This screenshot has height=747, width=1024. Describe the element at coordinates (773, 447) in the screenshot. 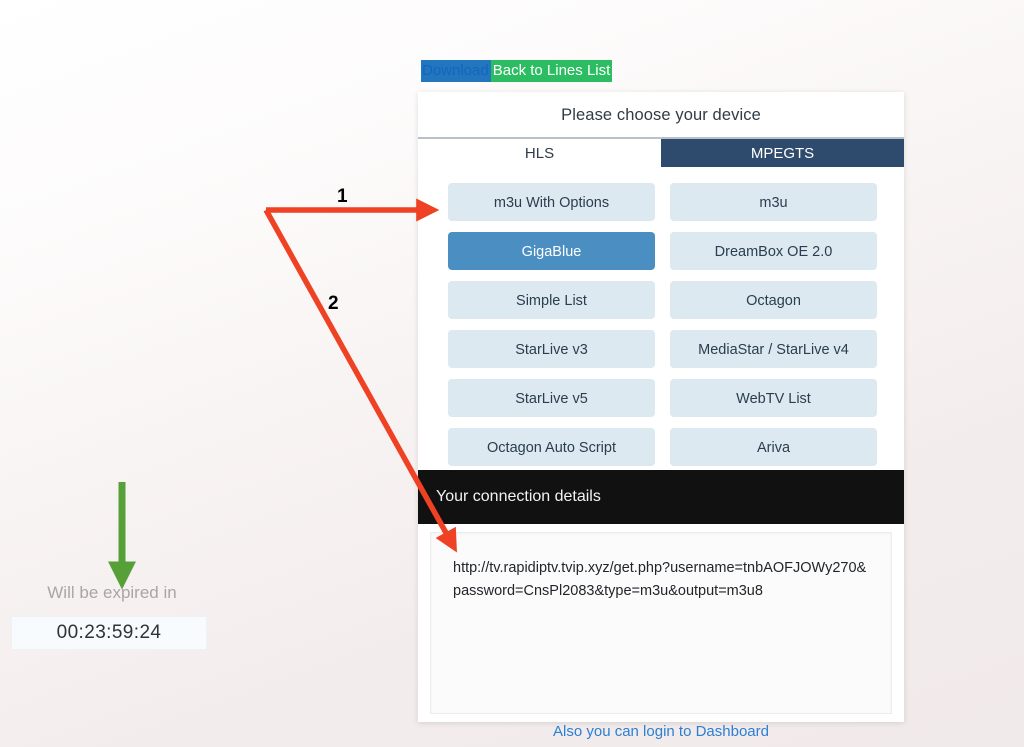

I see `device-button-ariva: Ariva` at that location.